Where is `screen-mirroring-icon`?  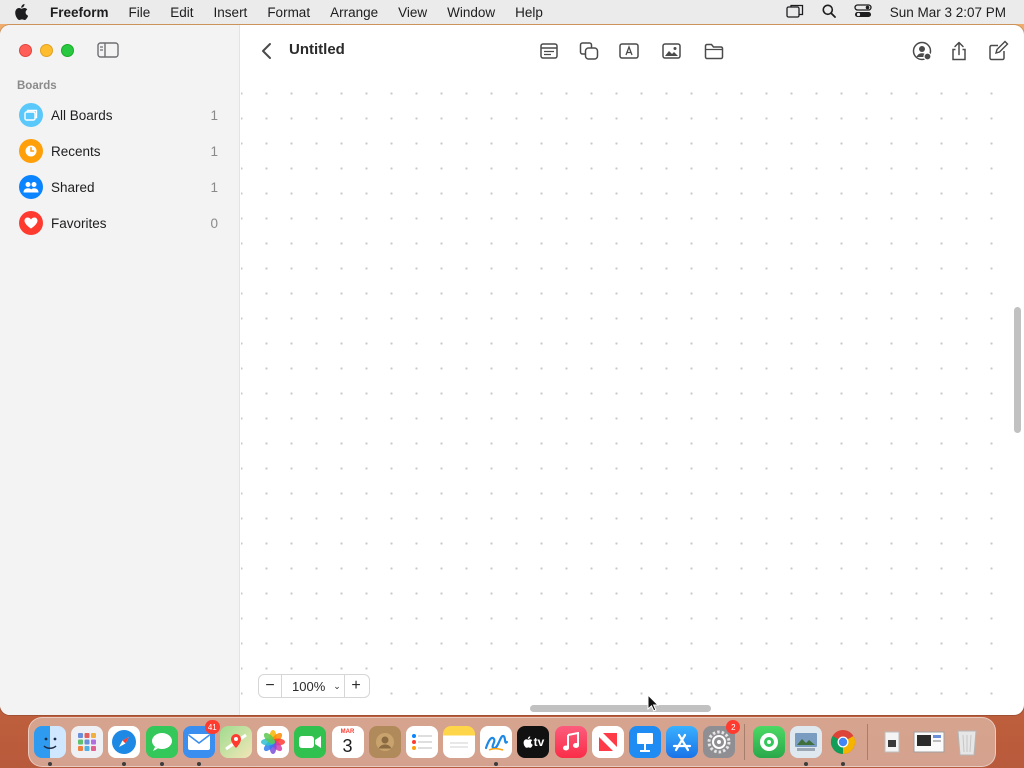 screen-mirroring-icon is located at coordinates (795, 12).